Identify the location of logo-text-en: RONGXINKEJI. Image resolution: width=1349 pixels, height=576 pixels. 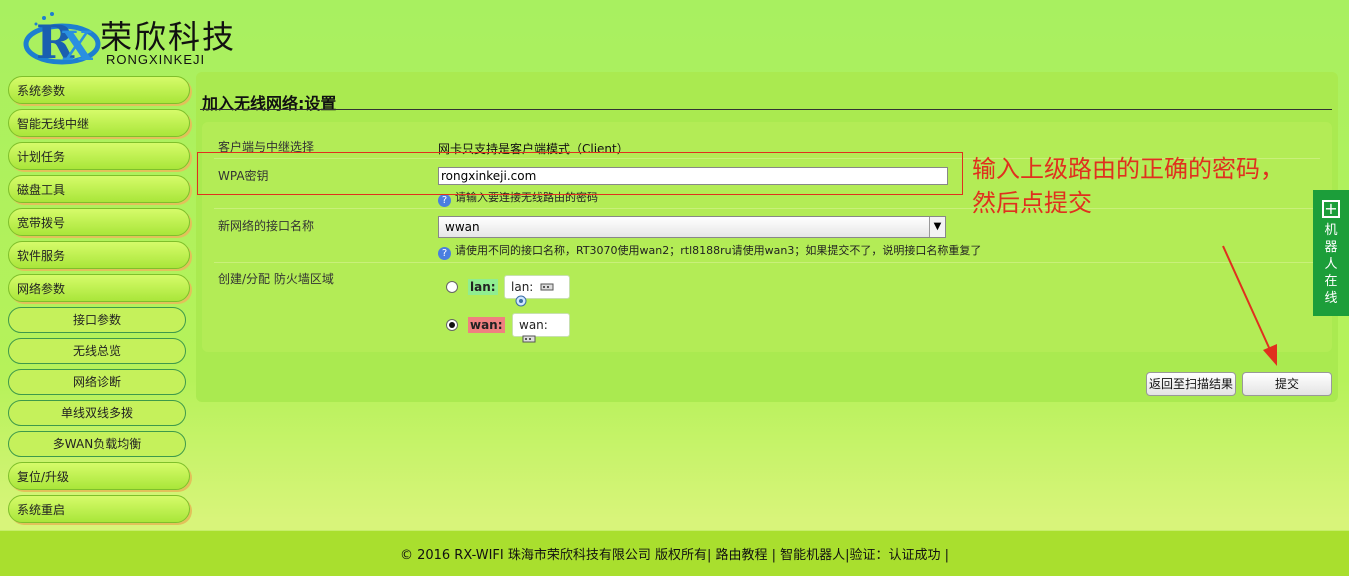
(156, 59).